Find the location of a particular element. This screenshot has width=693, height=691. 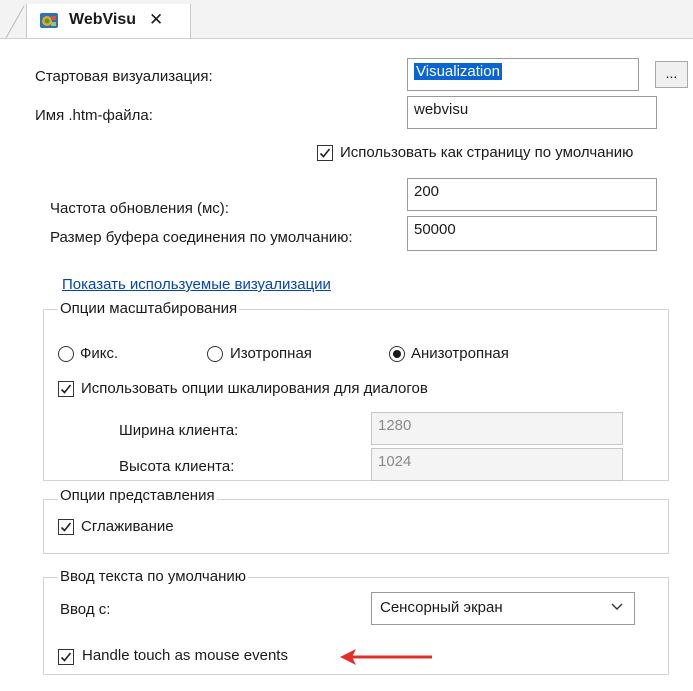

client-height-label: Высота клиента: is located at coordinates (177, 466).